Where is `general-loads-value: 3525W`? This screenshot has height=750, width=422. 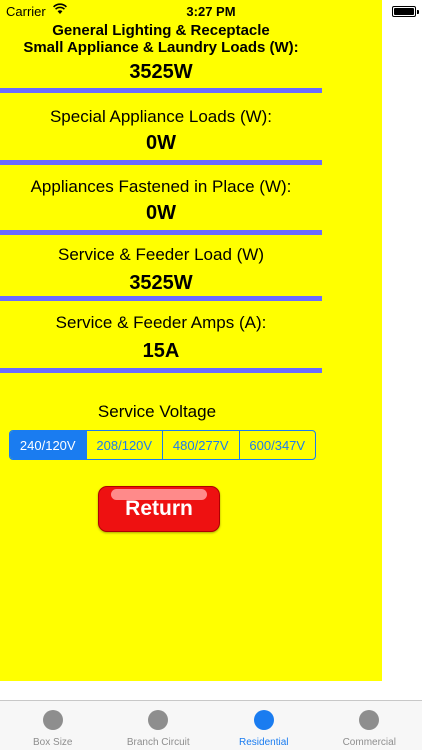
general-loads-value: 3525W is located at coordinates (161, 72).